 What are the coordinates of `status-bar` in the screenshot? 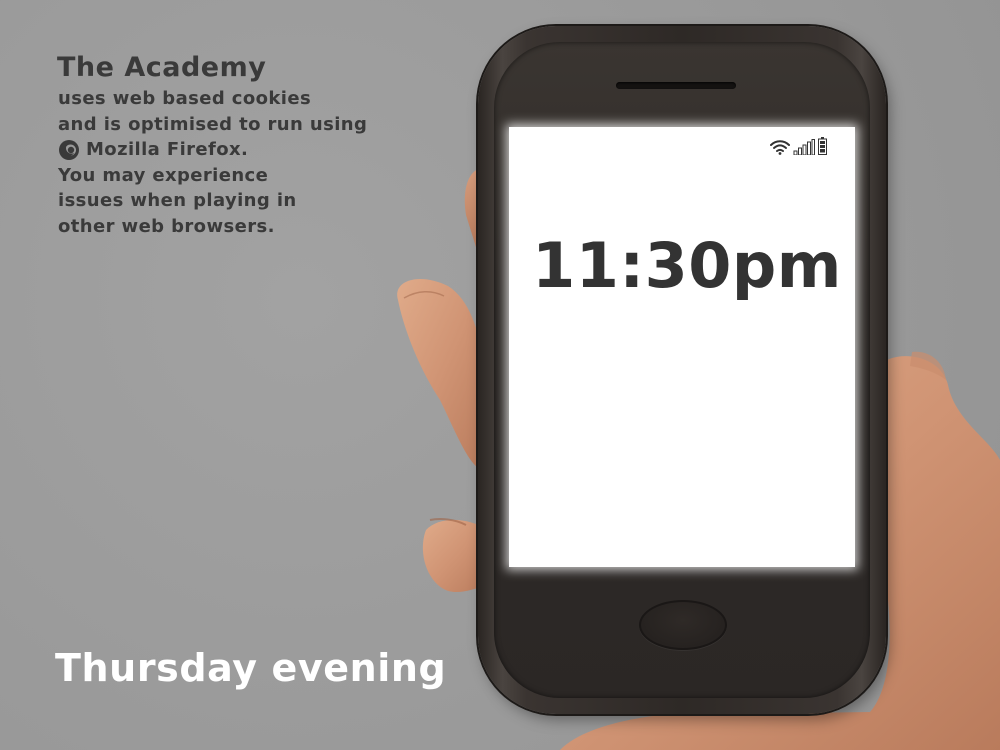 It's located at (798, 148).